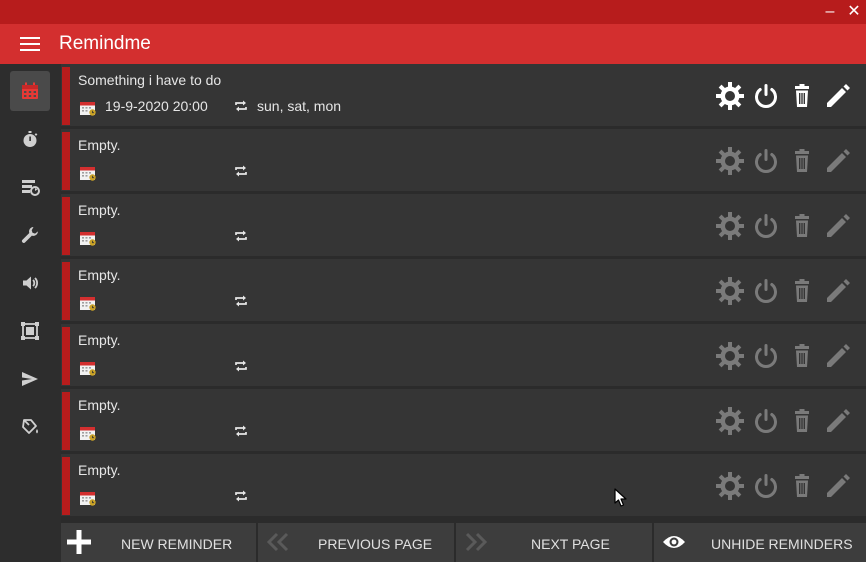  Describe the element at coordinates (830, 12) in the screenshot. I see `minimize-button: ‒` at that location.